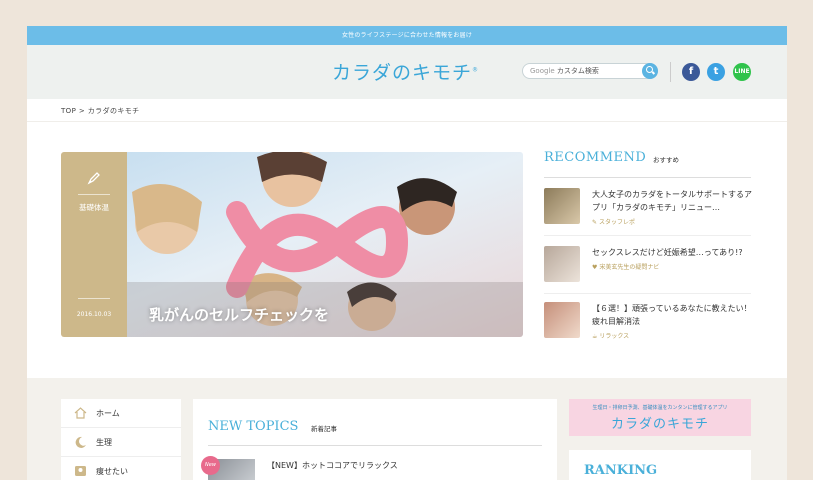 The width and height of the screenshot is (813, 480). What do you see at coordinates (742, 72) in the screenshot?
I see `line-icon: LINE` at bounding box center [742, 72].